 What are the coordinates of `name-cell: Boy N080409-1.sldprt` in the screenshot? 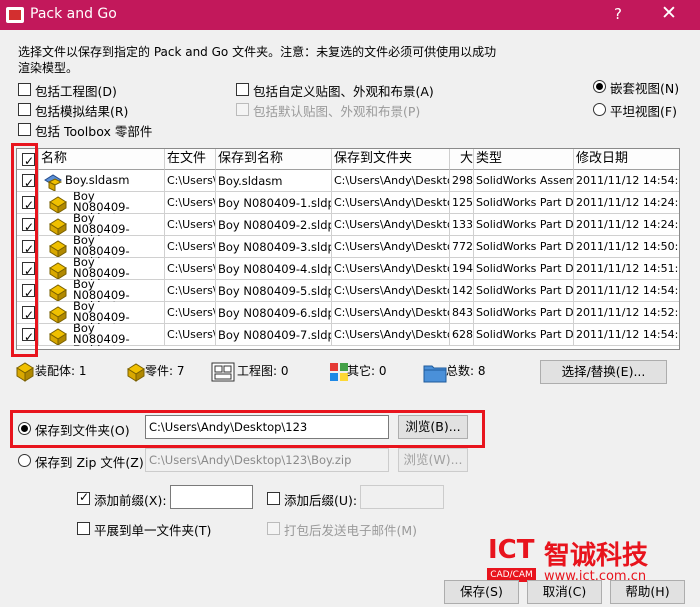 It's located at (102, 203).